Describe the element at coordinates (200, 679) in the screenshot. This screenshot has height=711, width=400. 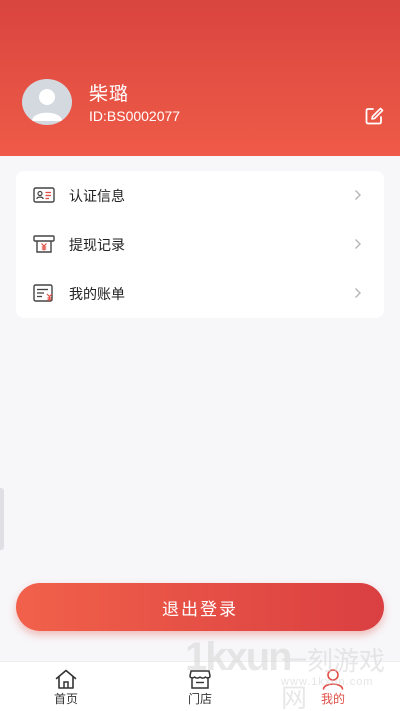
I see `store-icon` at that location.